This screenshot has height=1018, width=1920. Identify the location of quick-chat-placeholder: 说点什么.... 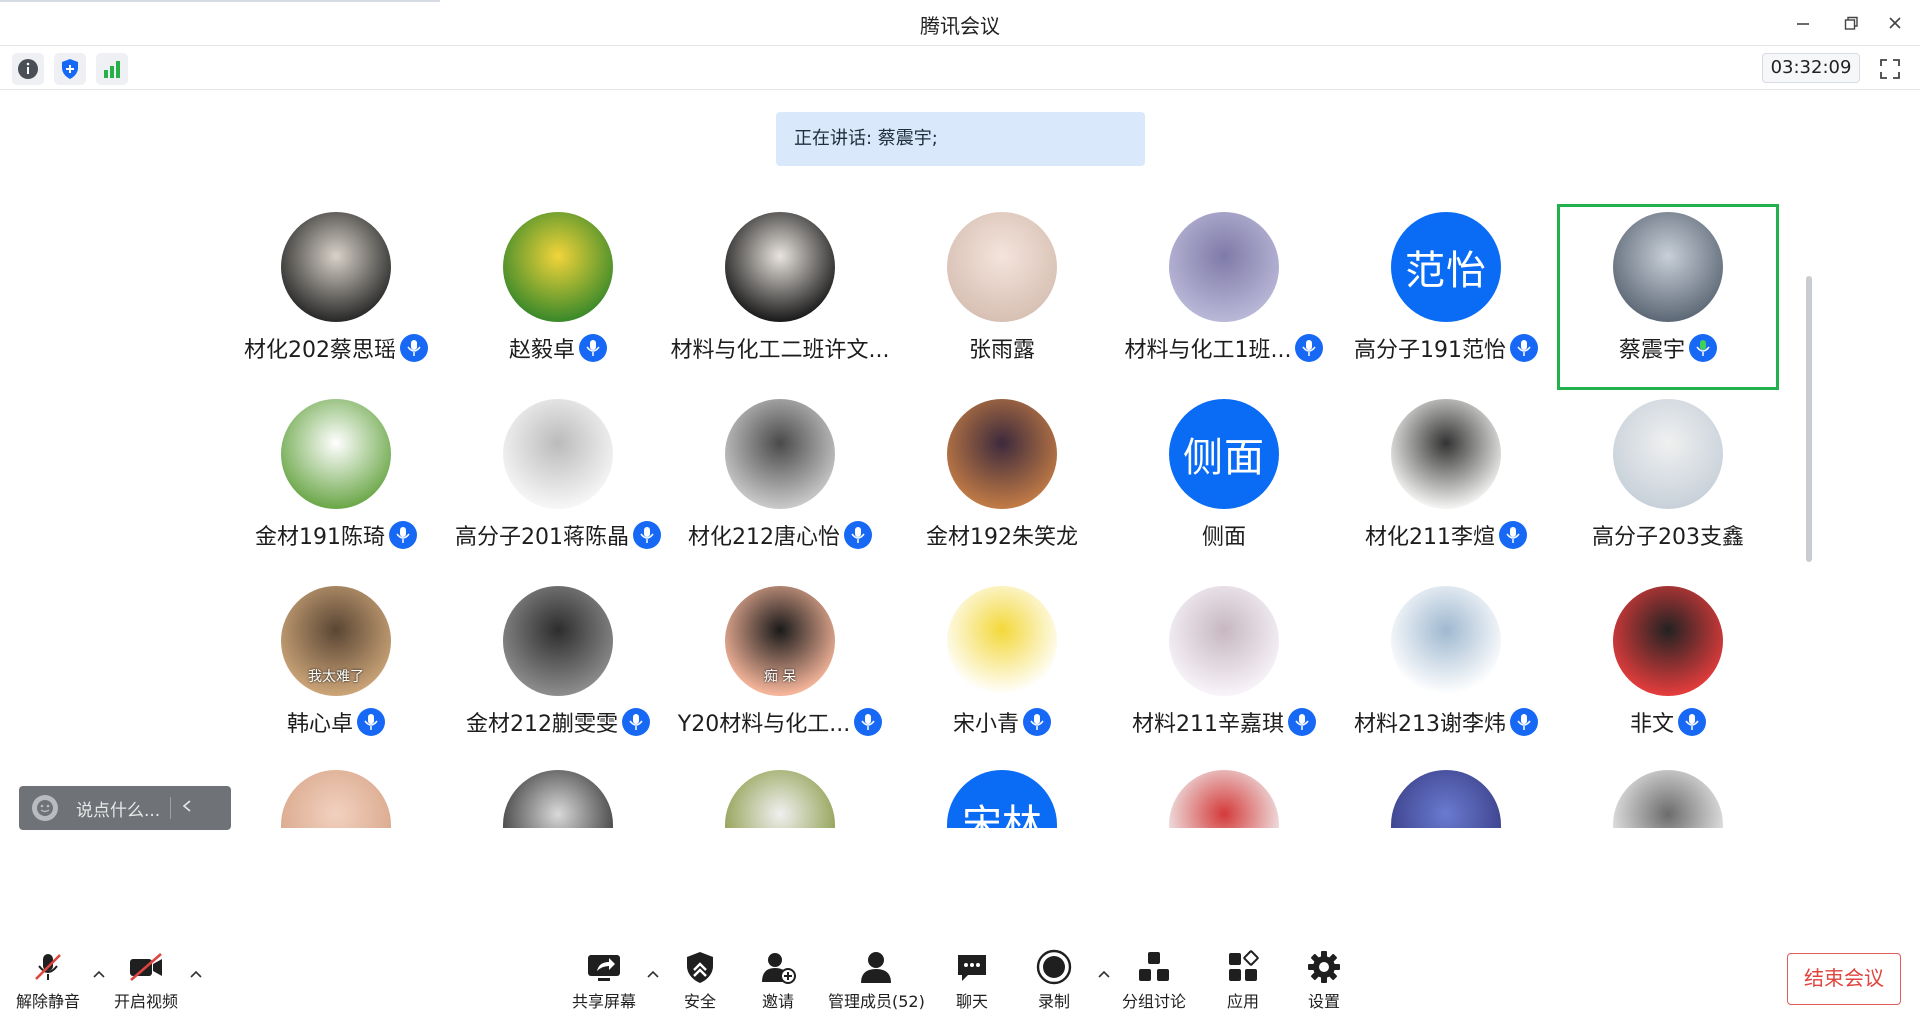
(118, 808).